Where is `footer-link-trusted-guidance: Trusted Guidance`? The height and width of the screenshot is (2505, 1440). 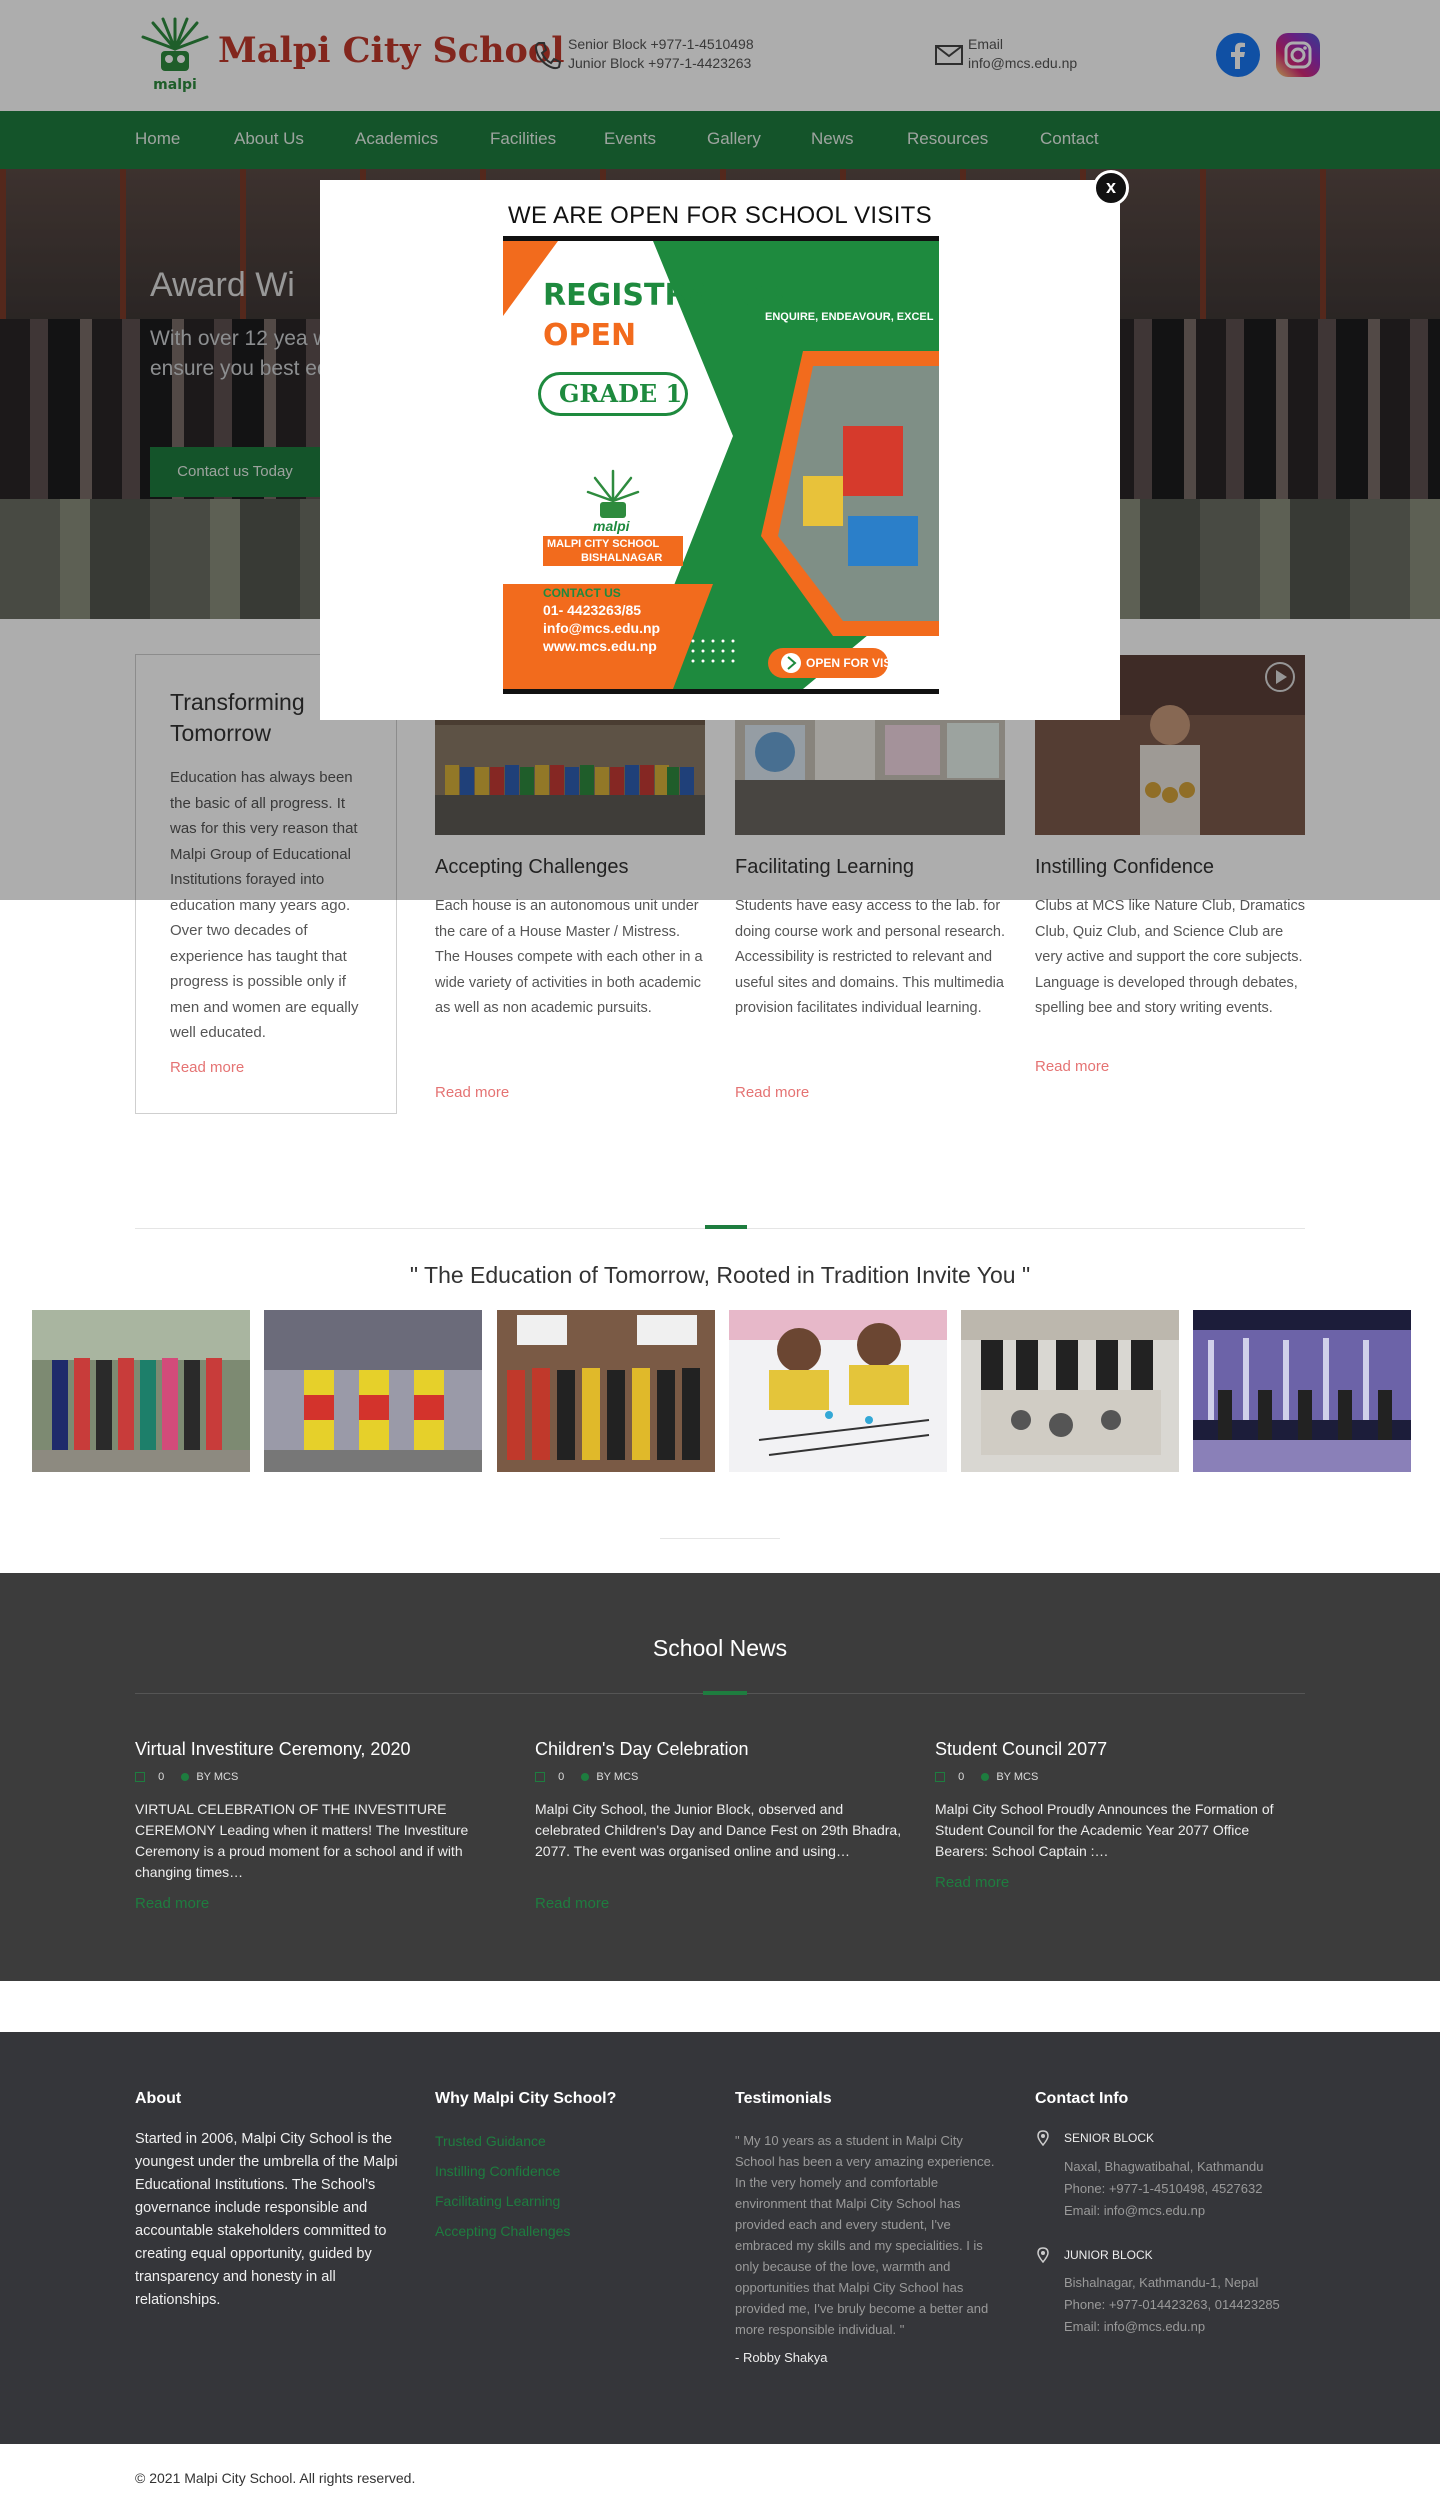 footer-link-trusted-guidance: Trusted Guidance is located at coordinates (490, 2141).